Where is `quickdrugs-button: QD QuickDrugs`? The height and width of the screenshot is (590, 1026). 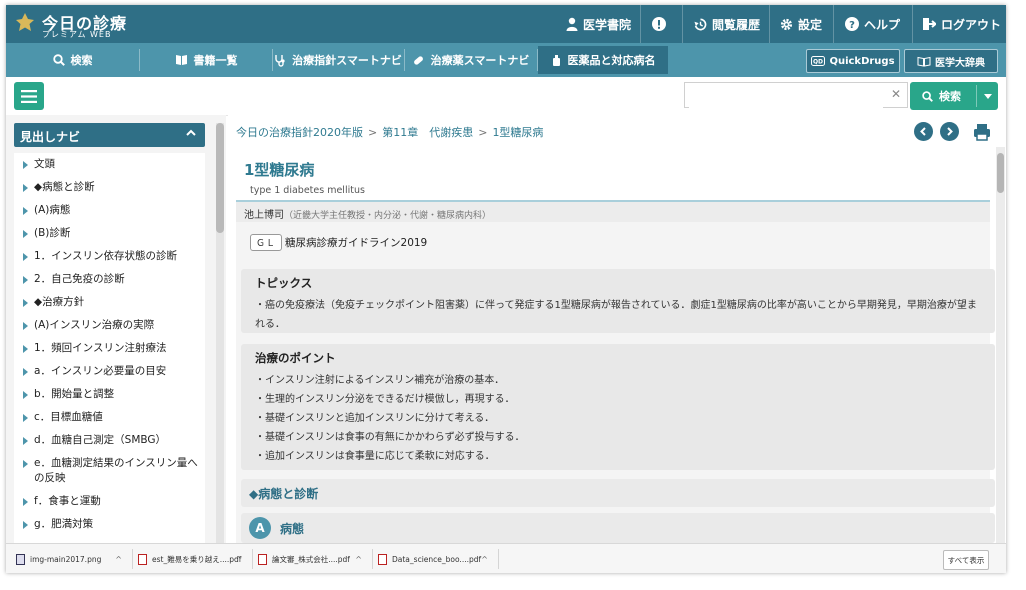 quickdrugs-button: QD QuickDrugs is located at coordinates (853, 61).